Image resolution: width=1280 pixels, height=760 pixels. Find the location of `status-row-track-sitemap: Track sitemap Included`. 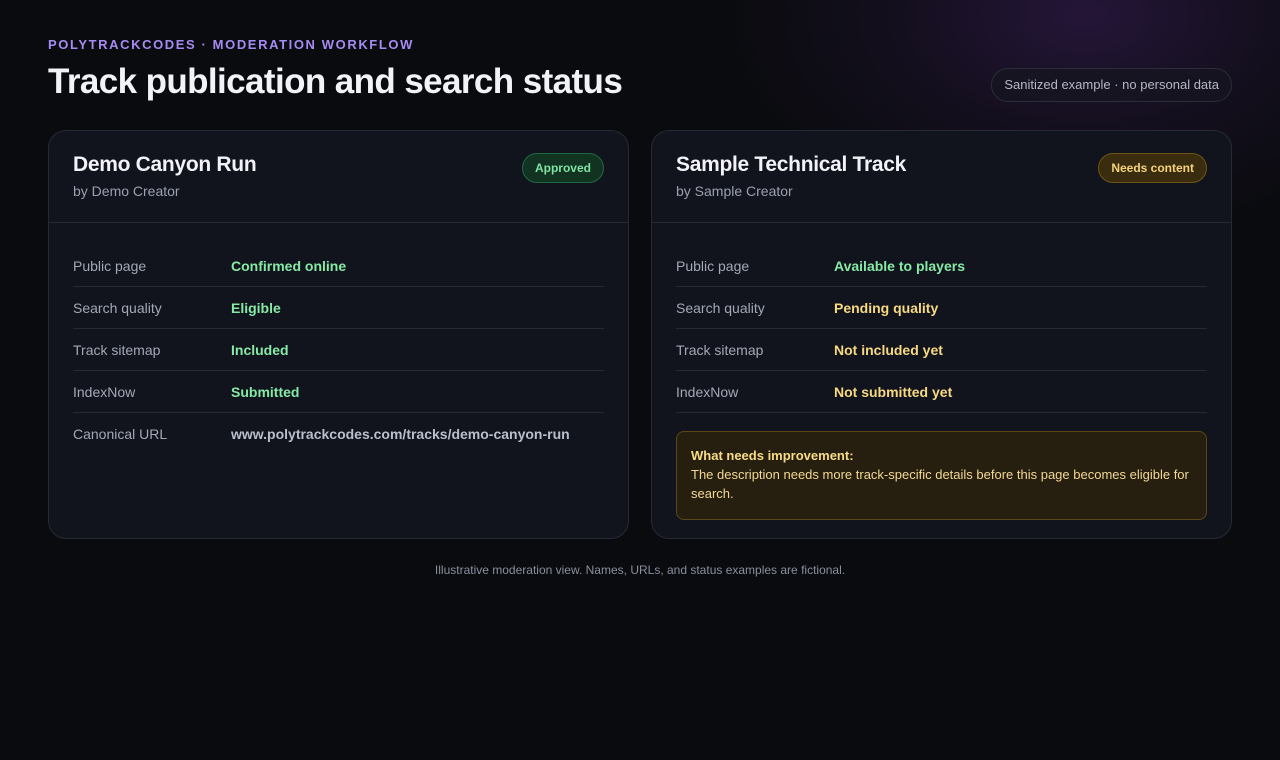

status-row-track-sitemap: Track sitemap Included is located at coordinates (338, 350).